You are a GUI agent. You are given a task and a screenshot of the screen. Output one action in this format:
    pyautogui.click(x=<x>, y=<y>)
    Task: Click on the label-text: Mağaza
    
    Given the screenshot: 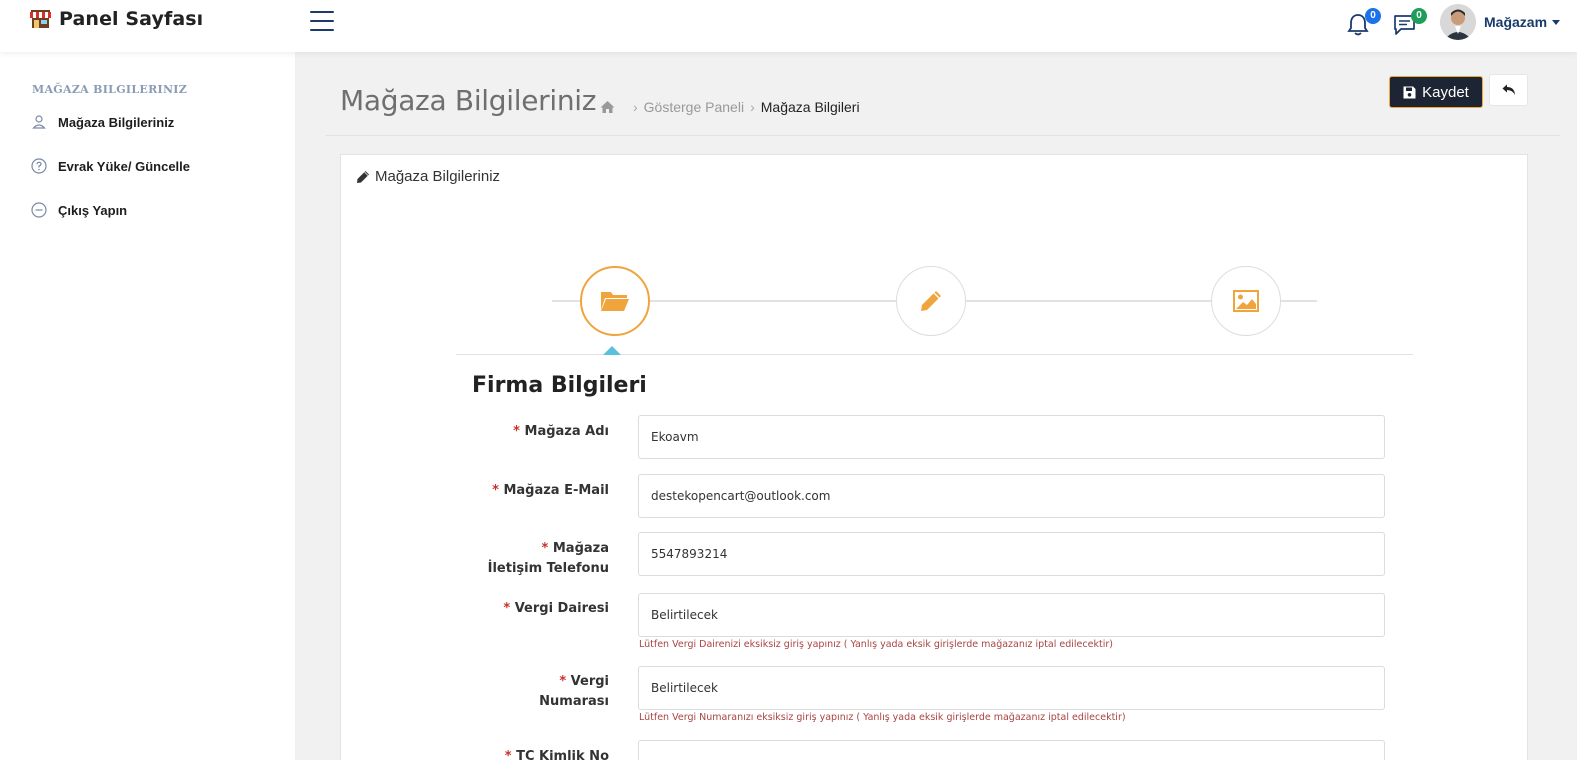 What is the action you would take?
    pyautogui.click(x=580, y=548)
    